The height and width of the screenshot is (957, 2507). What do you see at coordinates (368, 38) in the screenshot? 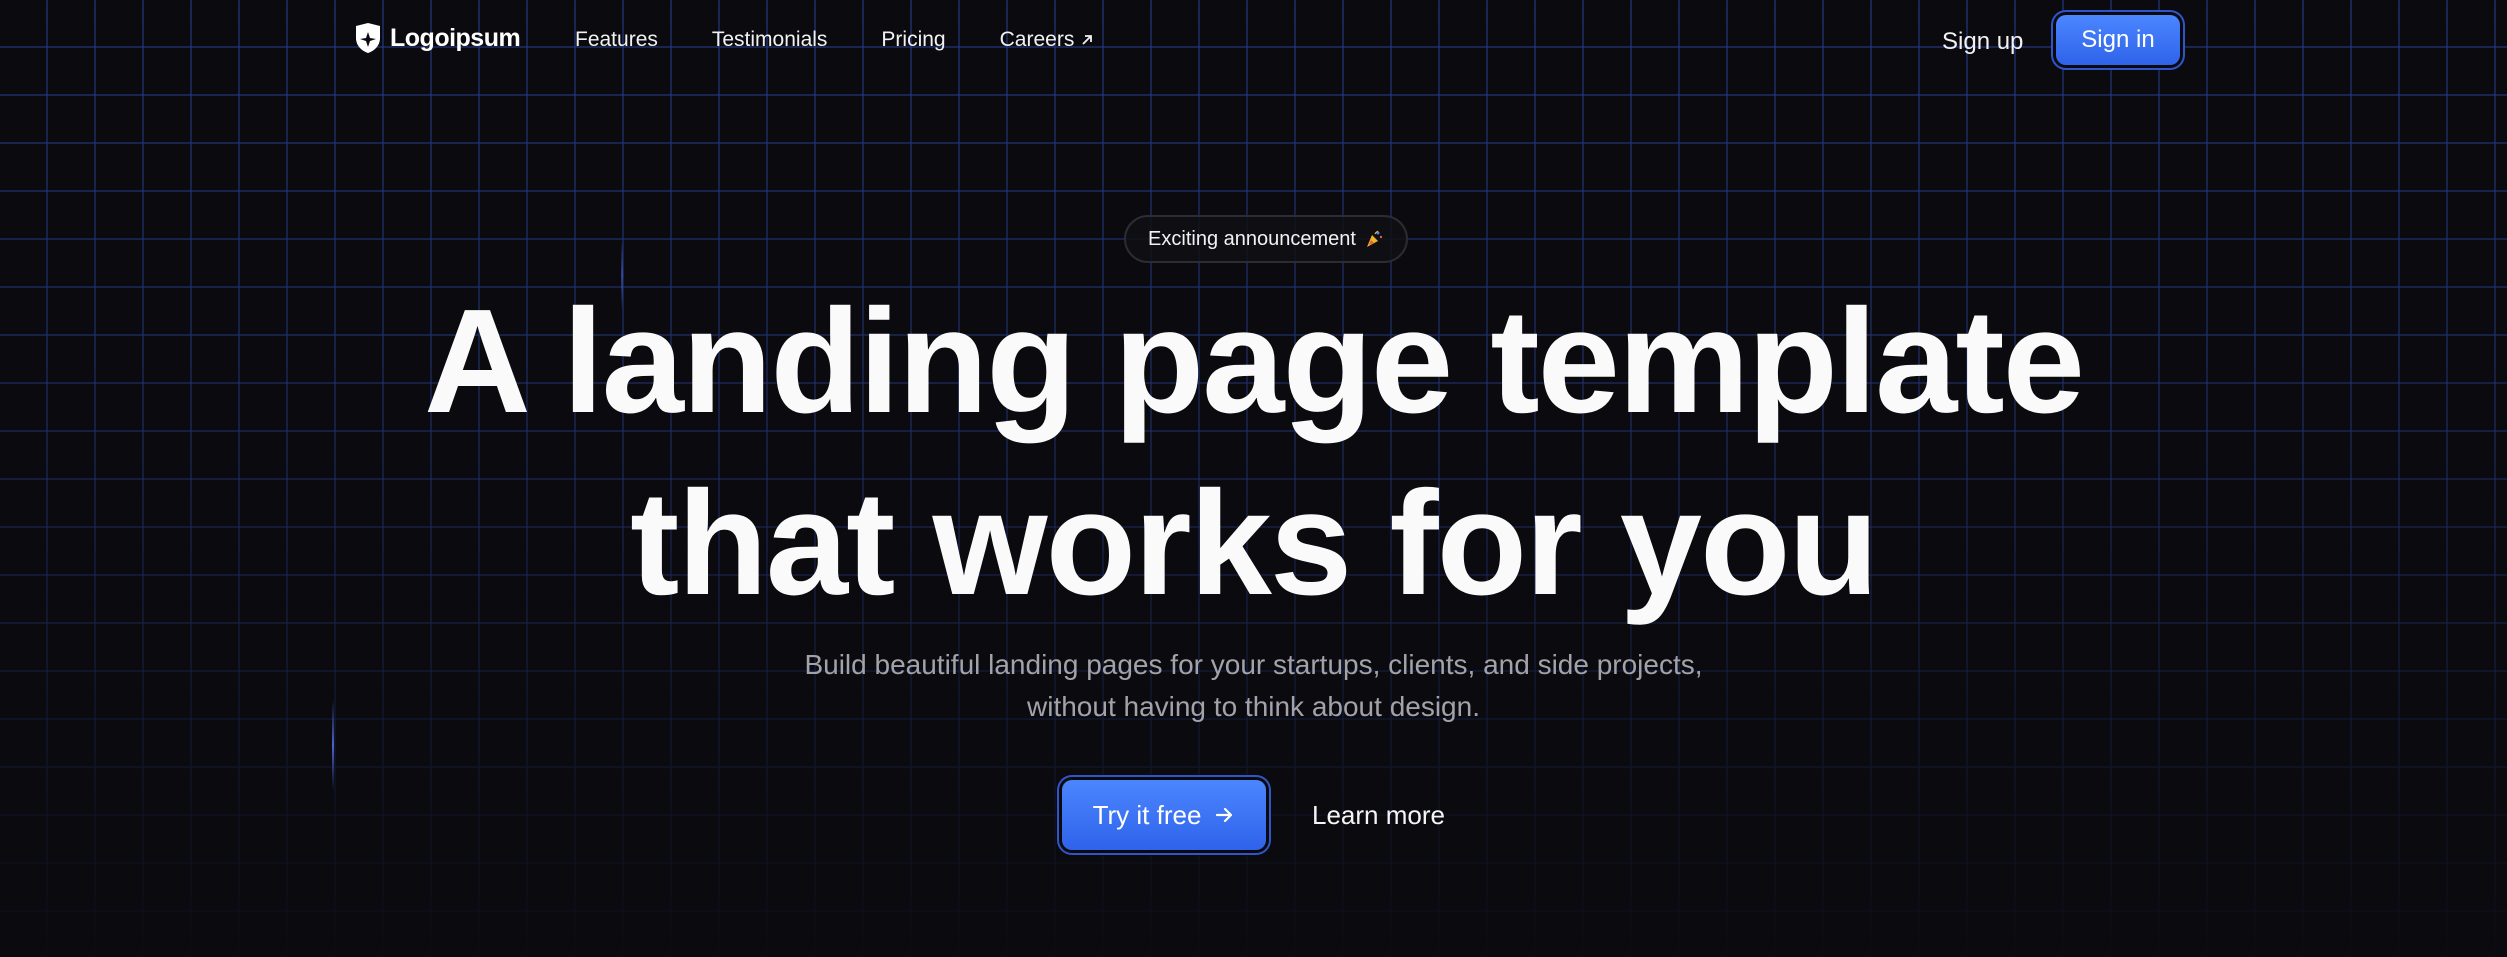
I see `shield-logo-icon` at bounding box center [368, 38].